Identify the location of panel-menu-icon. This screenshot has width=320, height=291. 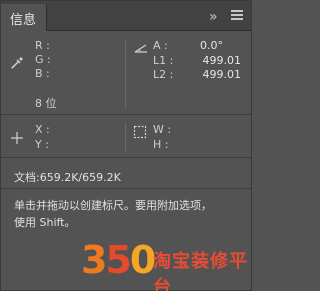
(237, 15).